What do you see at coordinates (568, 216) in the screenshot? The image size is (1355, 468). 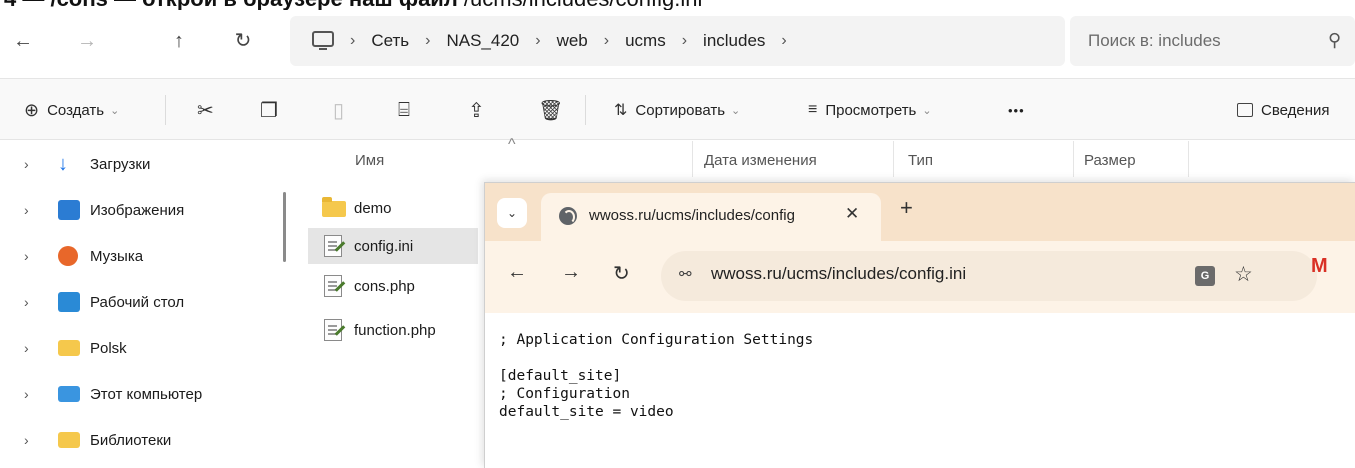 I see `globe-icon` at bounding box center [568, 216].